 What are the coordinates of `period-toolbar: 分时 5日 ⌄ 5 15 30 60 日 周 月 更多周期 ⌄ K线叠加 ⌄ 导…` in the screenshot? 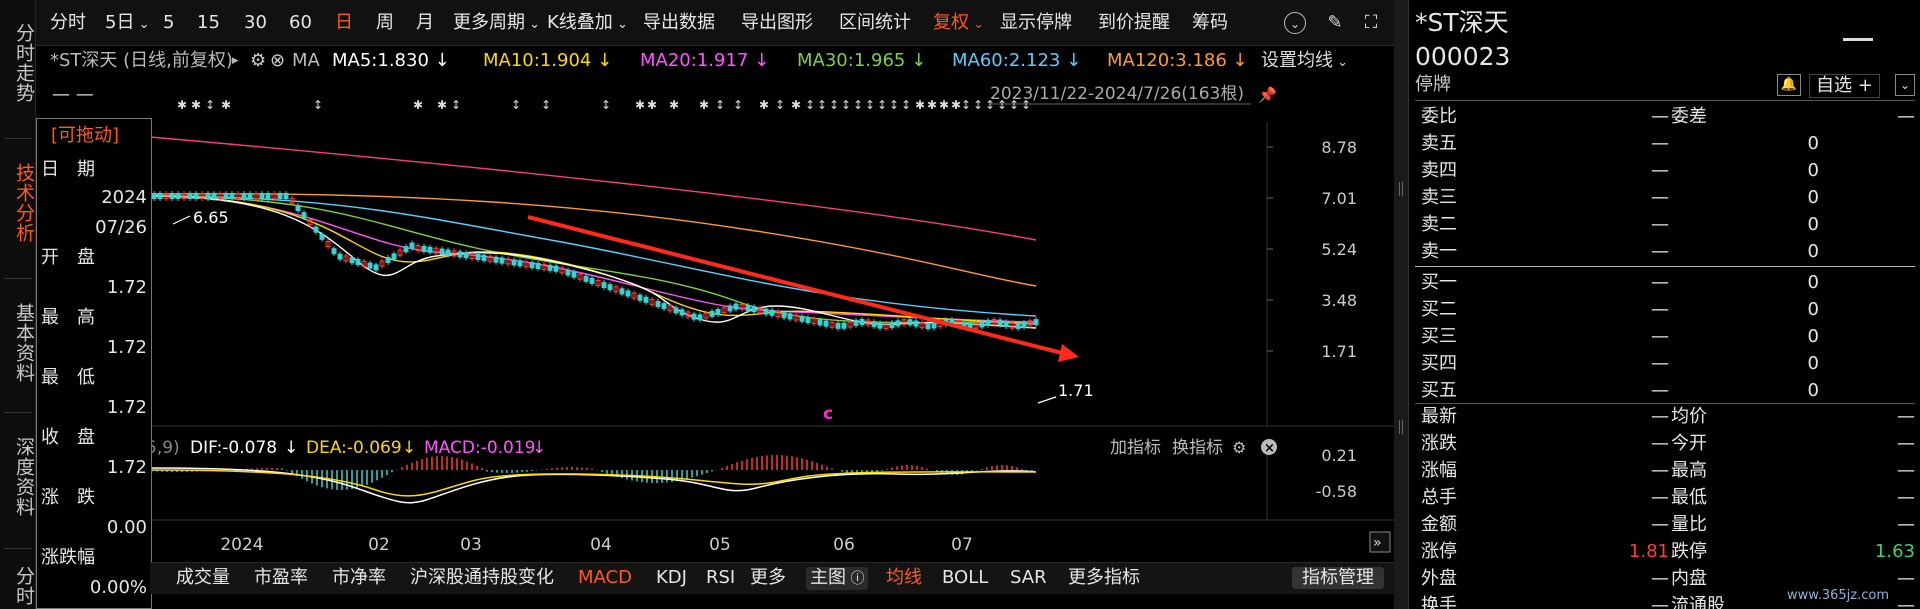 It's located at (715, 23).